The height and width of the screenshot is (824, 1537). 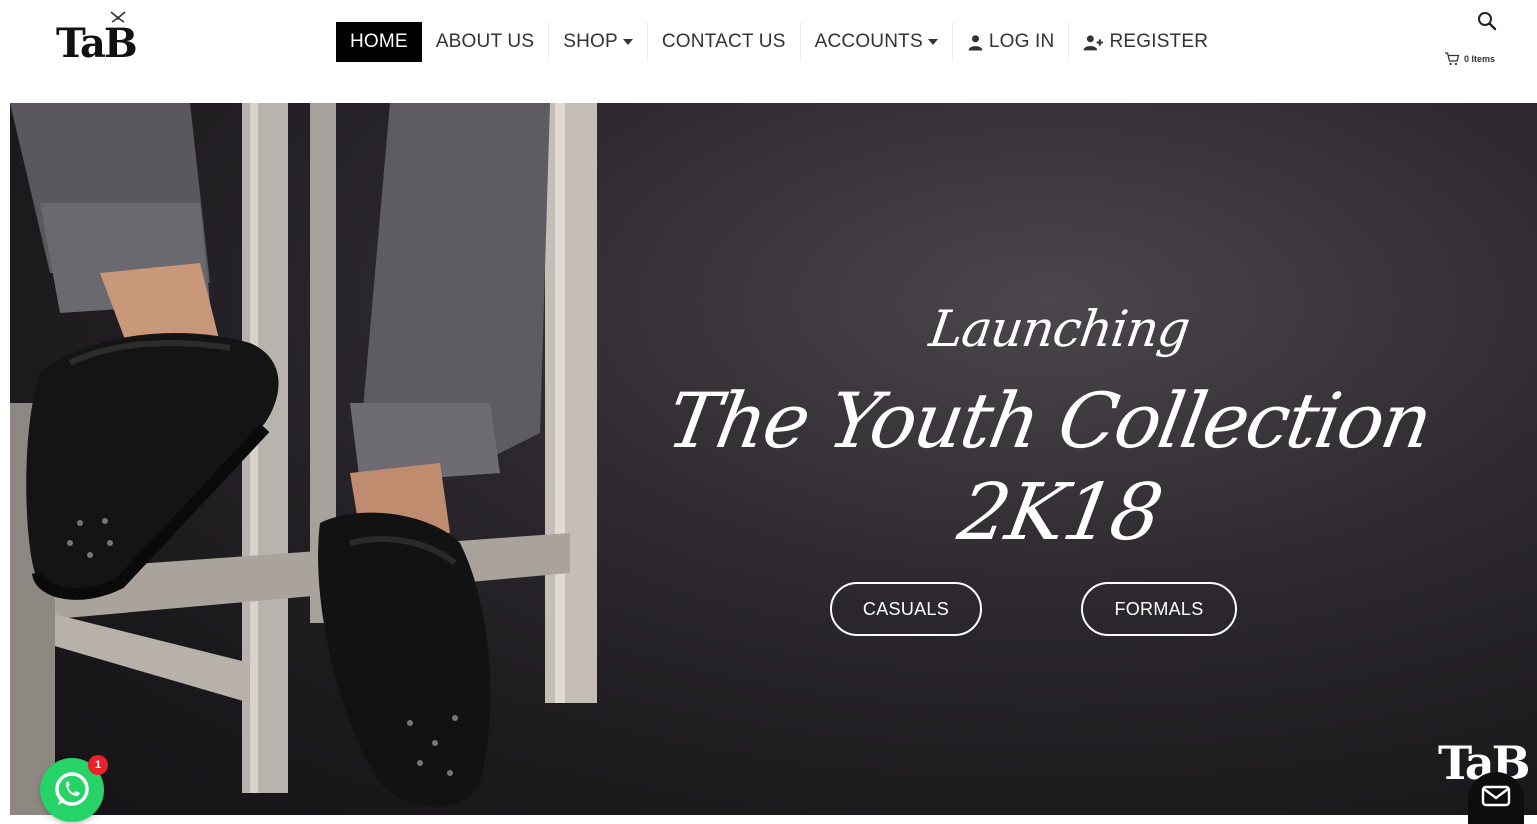 I want to click on casuals-button-label: CASUALS, so click(x=906, y=608).